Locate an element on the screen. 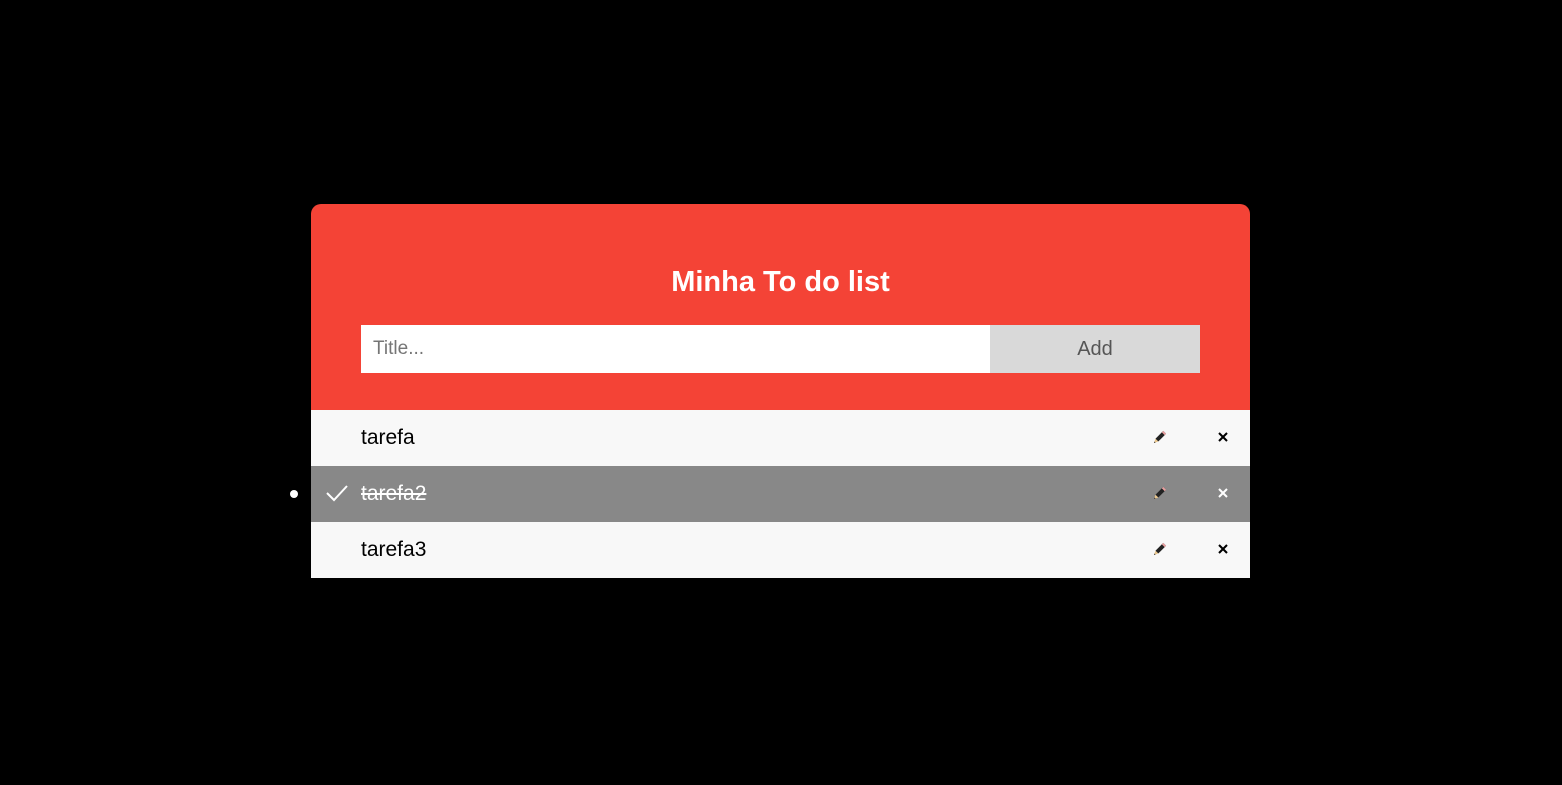 The height and width of the screenshot is (785, 1562). add-task-form: Add is located at coordinates (780, 349).